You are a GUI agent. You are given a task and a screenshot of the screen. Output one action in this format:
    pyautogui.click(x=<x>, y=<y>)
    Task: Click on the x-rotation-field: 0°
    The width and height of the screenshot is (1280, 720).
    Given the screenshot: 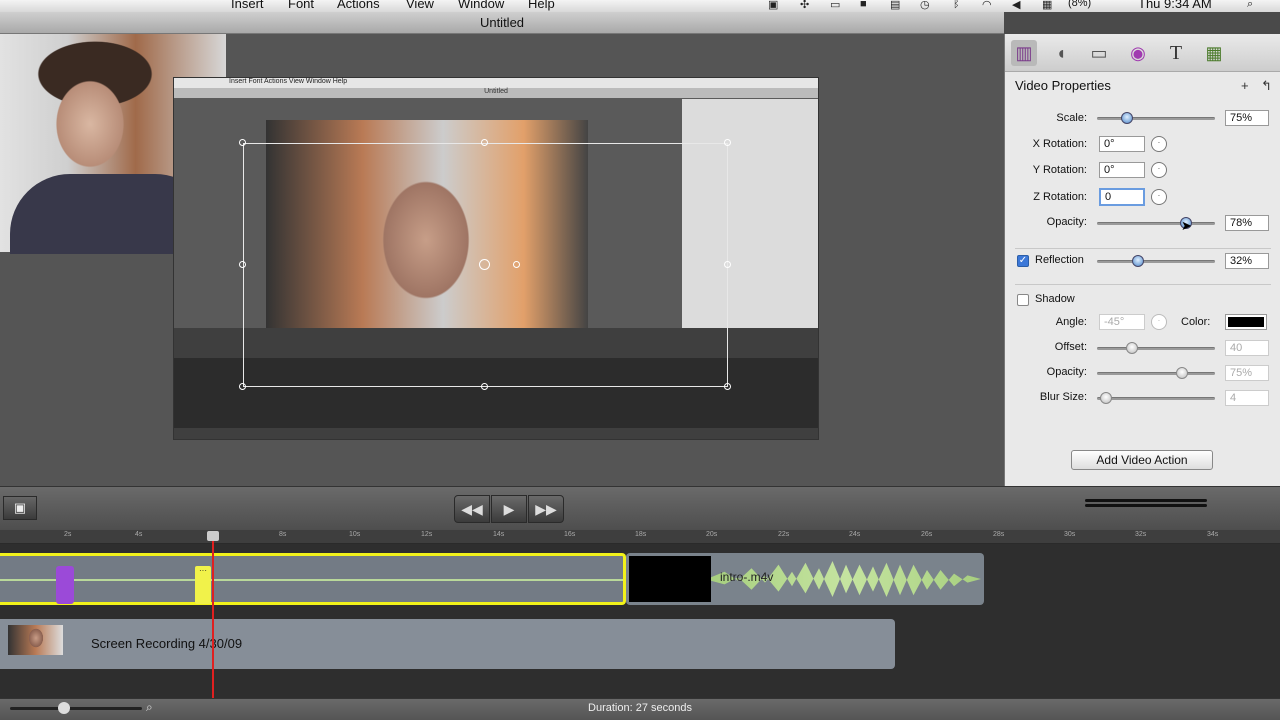 What is the action you would take?
    pyautogui.click(x=1122, y=144)
    